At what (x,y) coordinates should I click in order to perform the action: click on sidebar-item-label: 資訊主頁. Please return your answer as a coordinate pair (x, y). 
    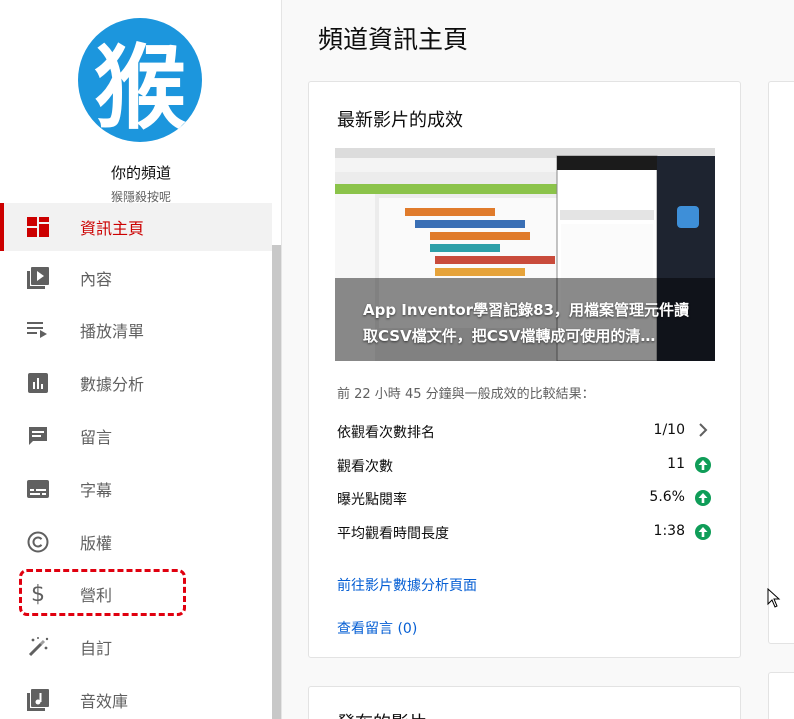
    Looking at the image, I should click on (112, 228).